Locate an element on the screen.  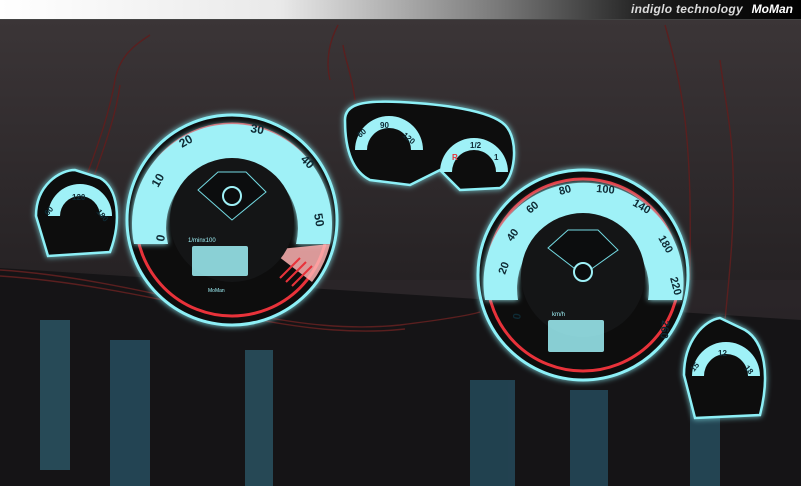
speed-unit-label: km/h is located at coordinates (558, 315).